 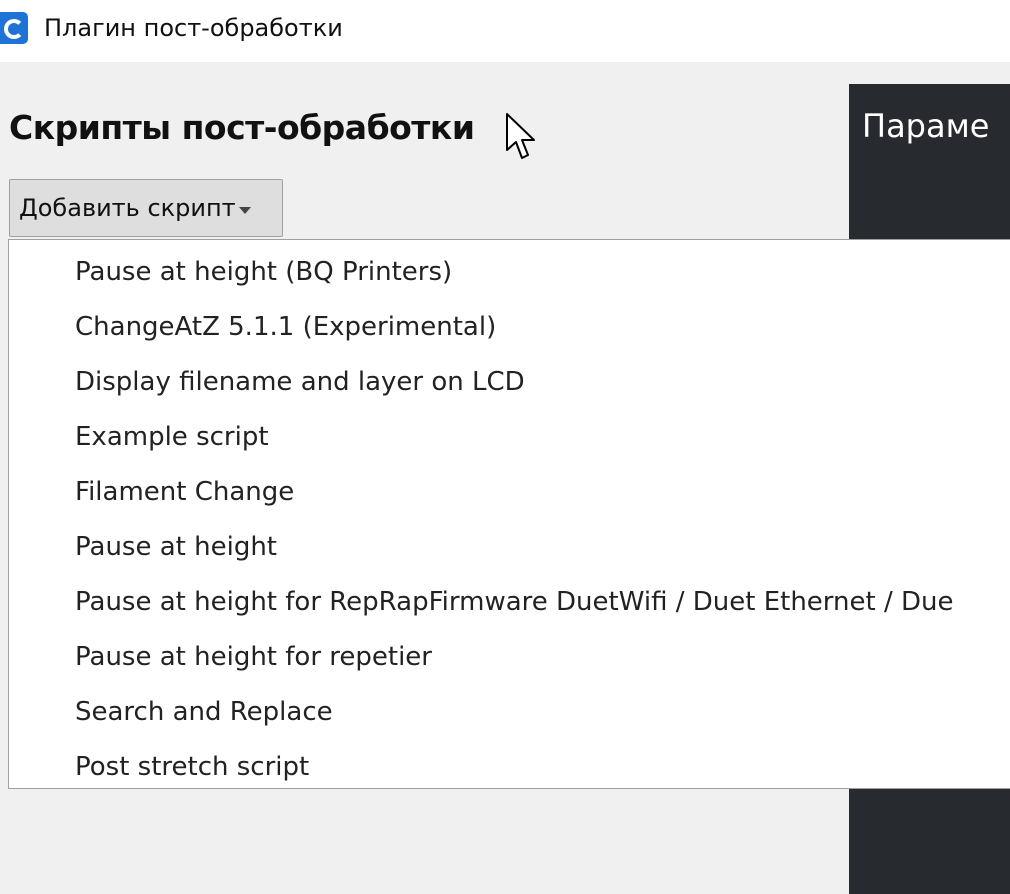 What do you see at coordinates (14, 28) in the screenshot?
I see `cura-app-icon` at bounding box center [14, 28].